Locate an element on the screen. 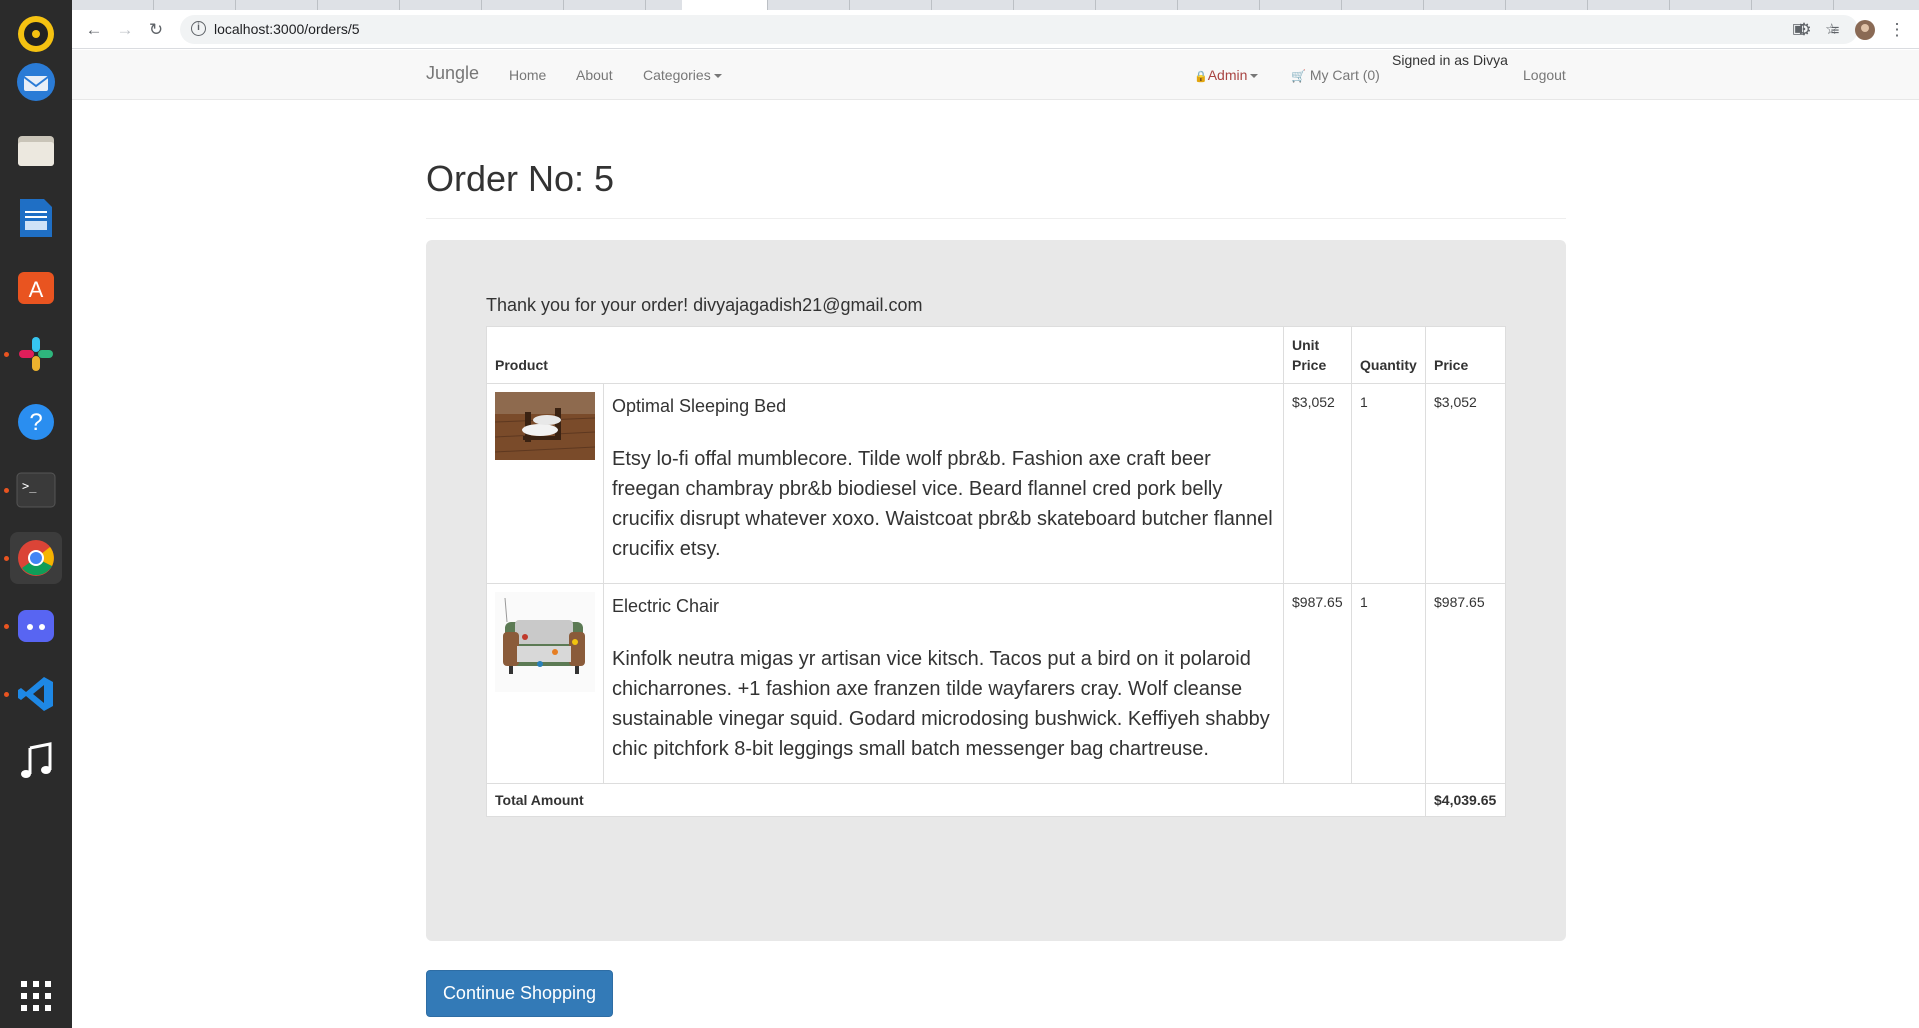 This screenshot has width=1919, height=1028. unit-price: $987.65 is located at coordinates (1317, 683).